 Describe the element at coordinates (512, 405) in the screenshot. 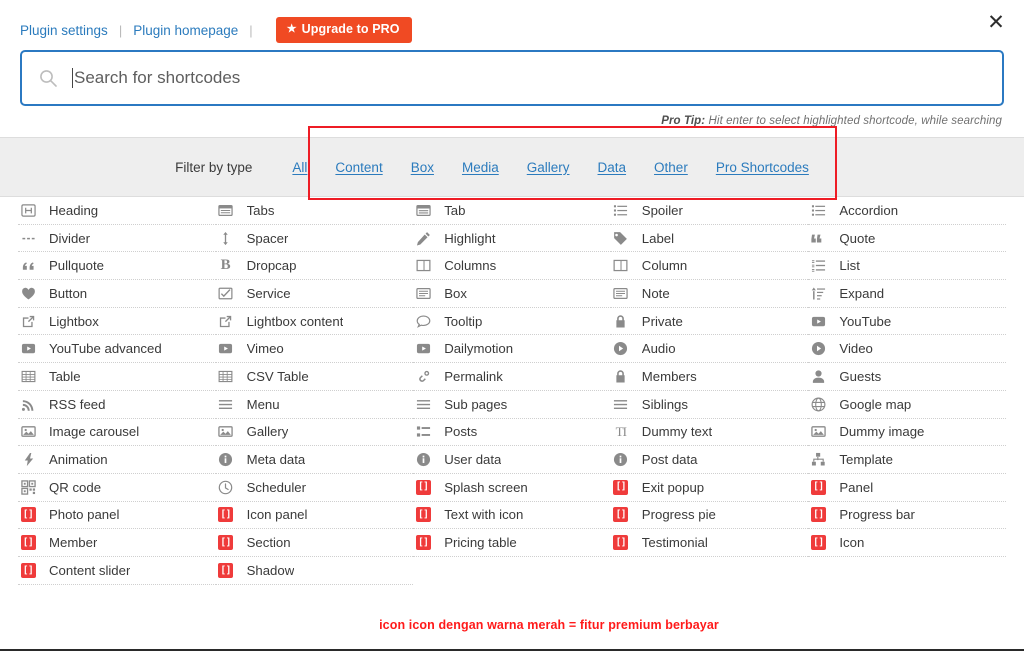

I see `shortcode-item-sub-pages: Sub pages` at that location.